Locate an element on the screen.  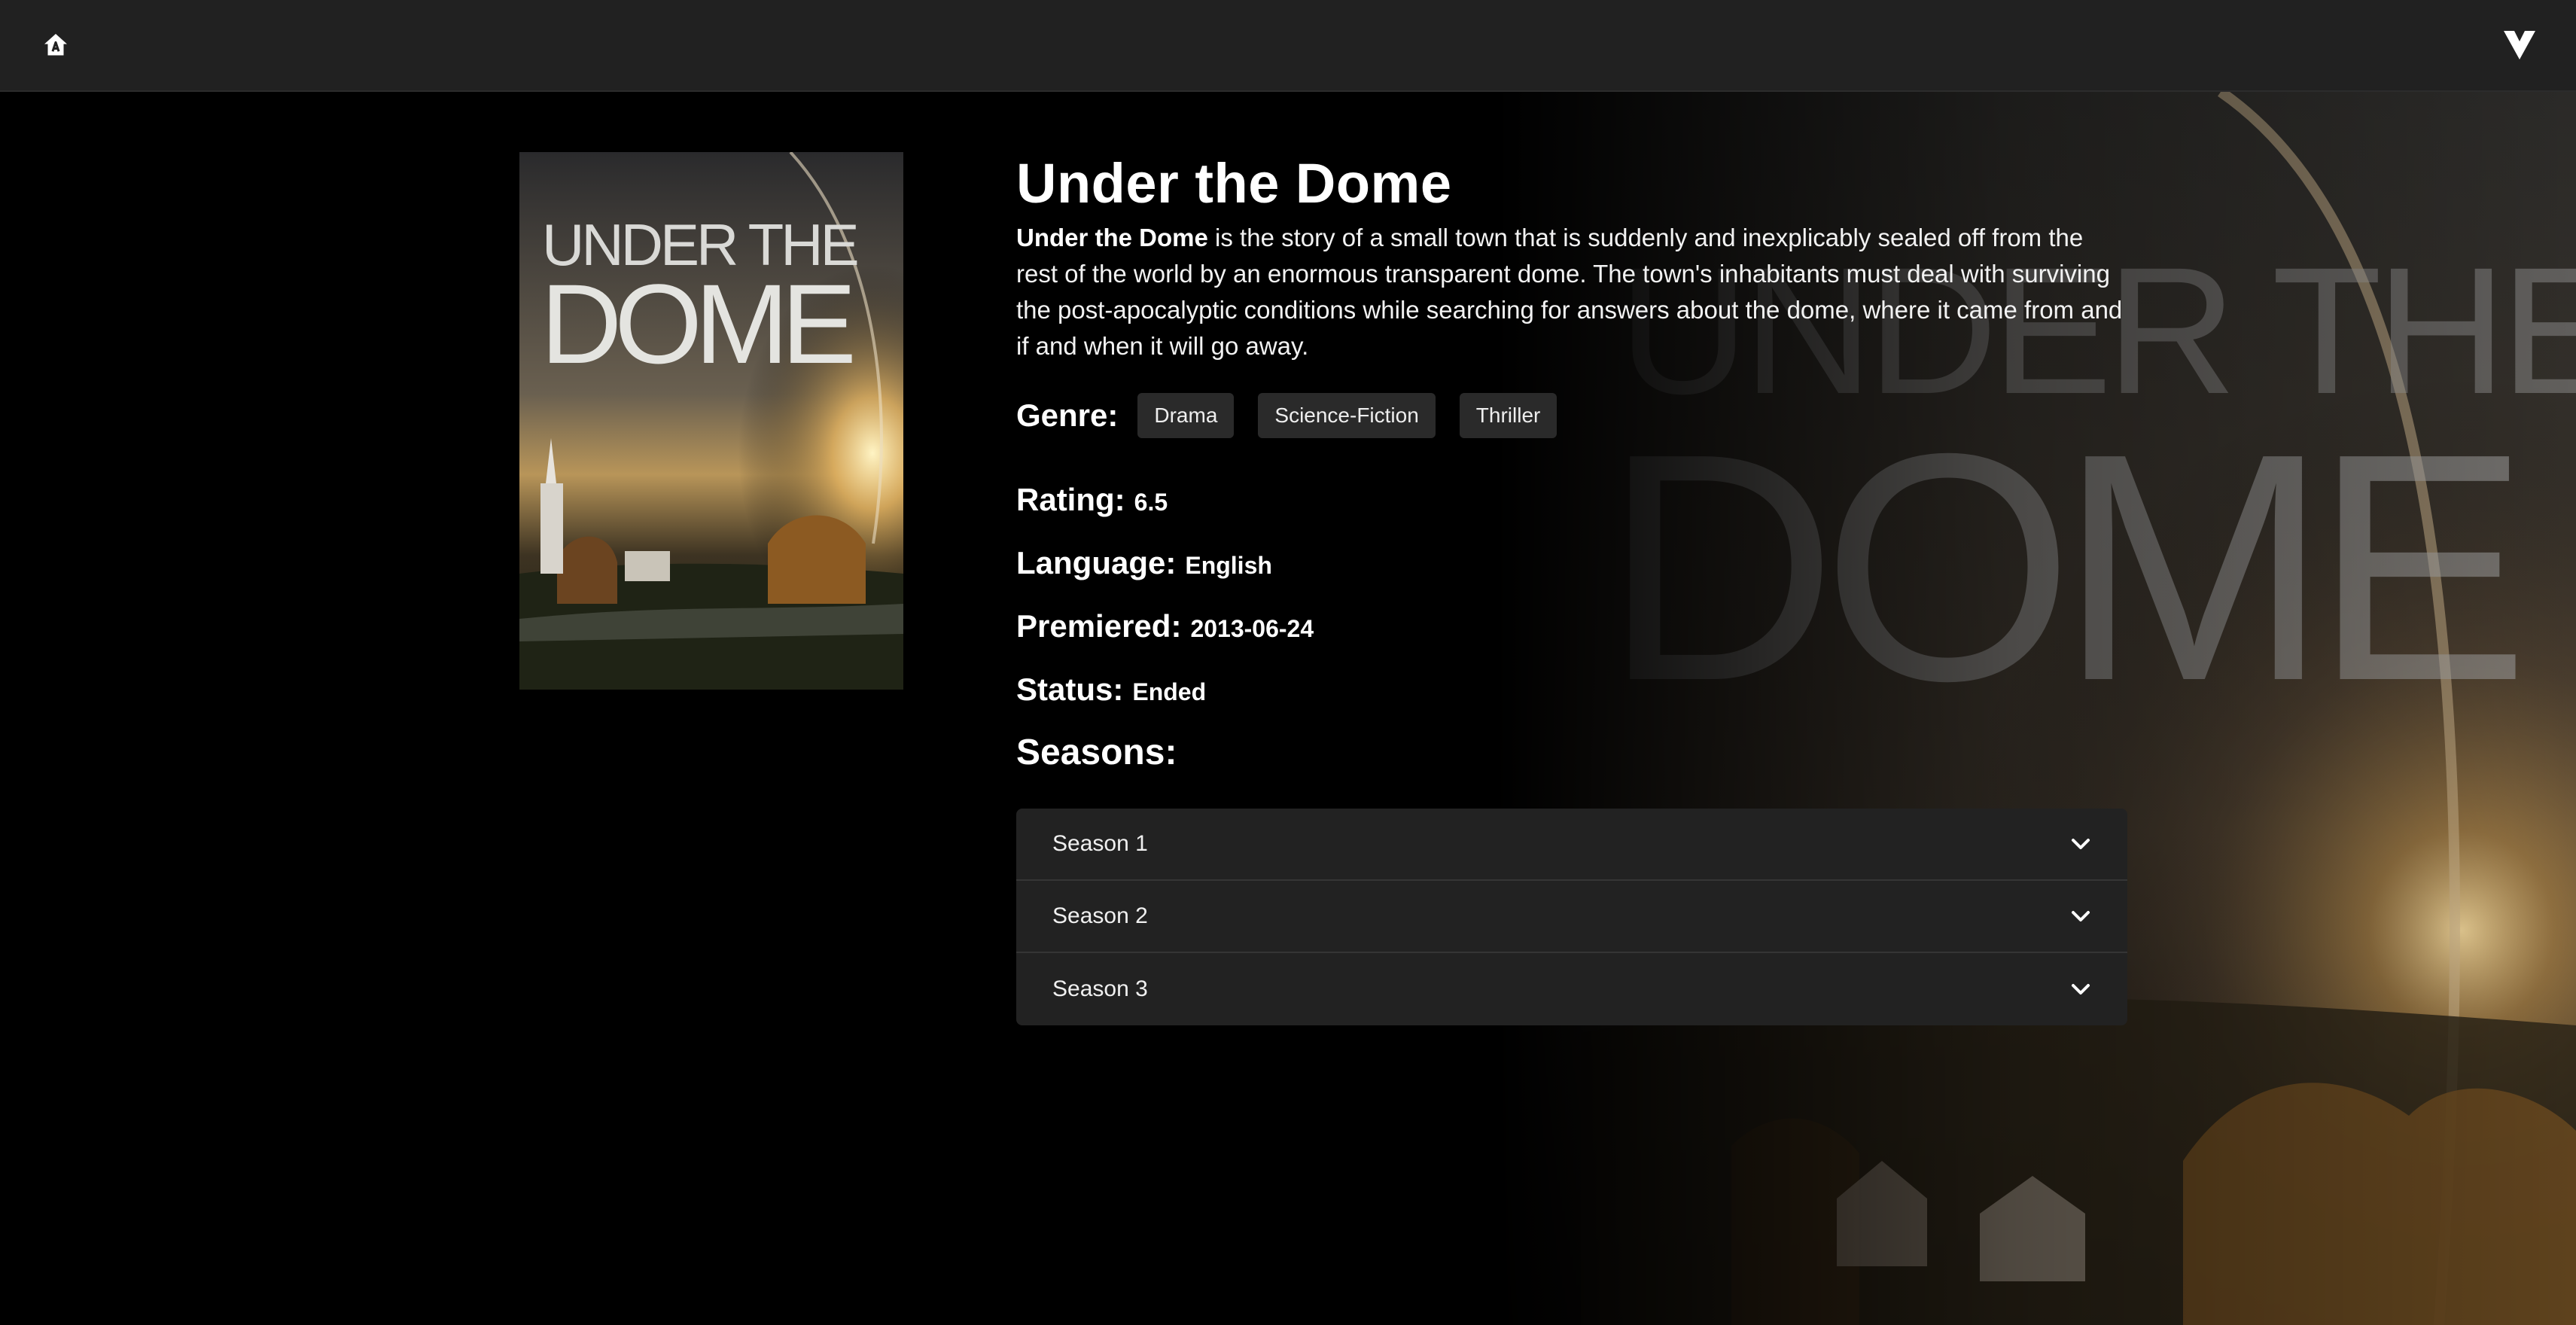
show-title: Under the Dome is located at coordinates (1234, 183).